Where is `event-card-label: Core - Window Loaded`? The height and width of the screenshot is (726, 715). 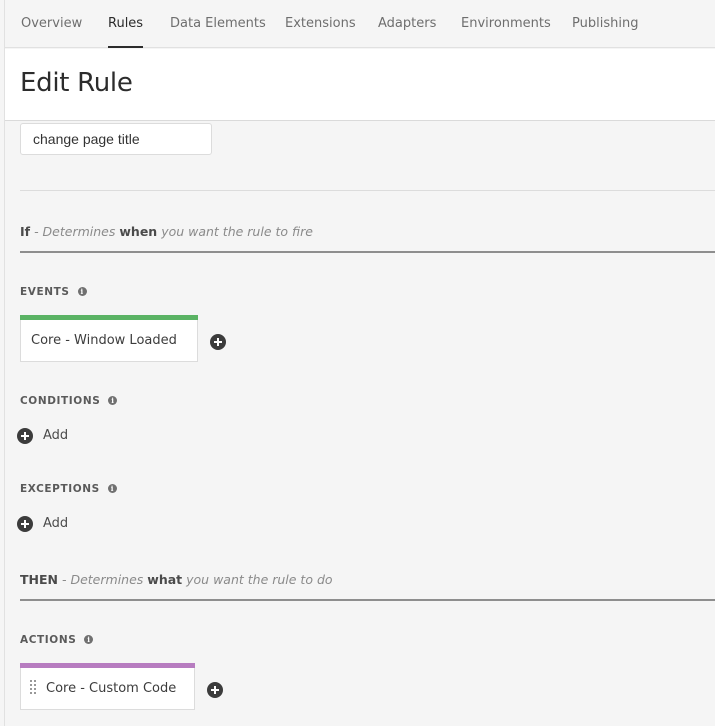 event-card-label: Core - Window Loaded is located at coordinates (104, 340).